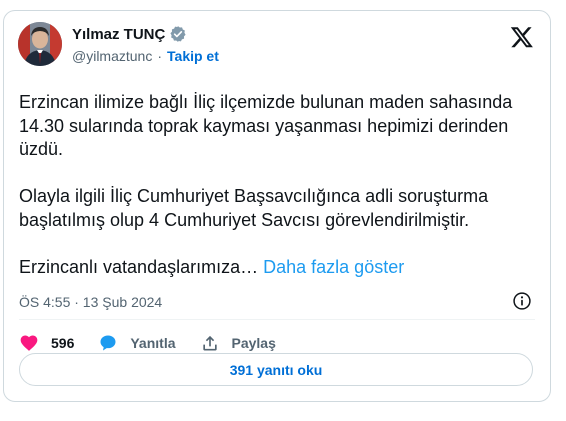  What do you see at coordinates (253, 343) in the screenshot?
I see `share-label: Paylaş` at bounding box center [253, 343].